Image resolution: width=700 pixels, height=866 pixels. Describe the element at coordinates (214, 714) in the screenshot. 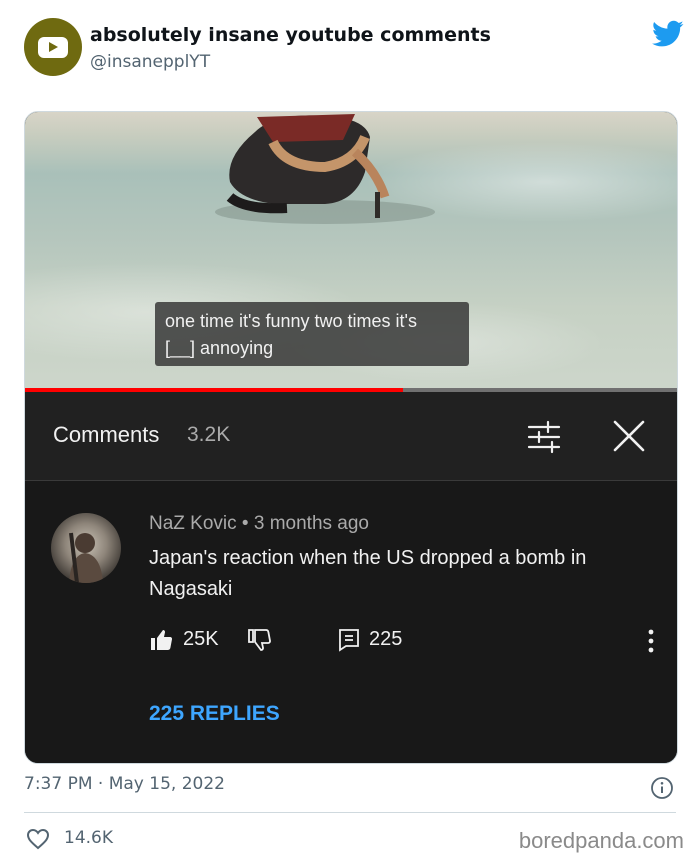

I see `view-replies-button: 225 REPLIES` at that location.